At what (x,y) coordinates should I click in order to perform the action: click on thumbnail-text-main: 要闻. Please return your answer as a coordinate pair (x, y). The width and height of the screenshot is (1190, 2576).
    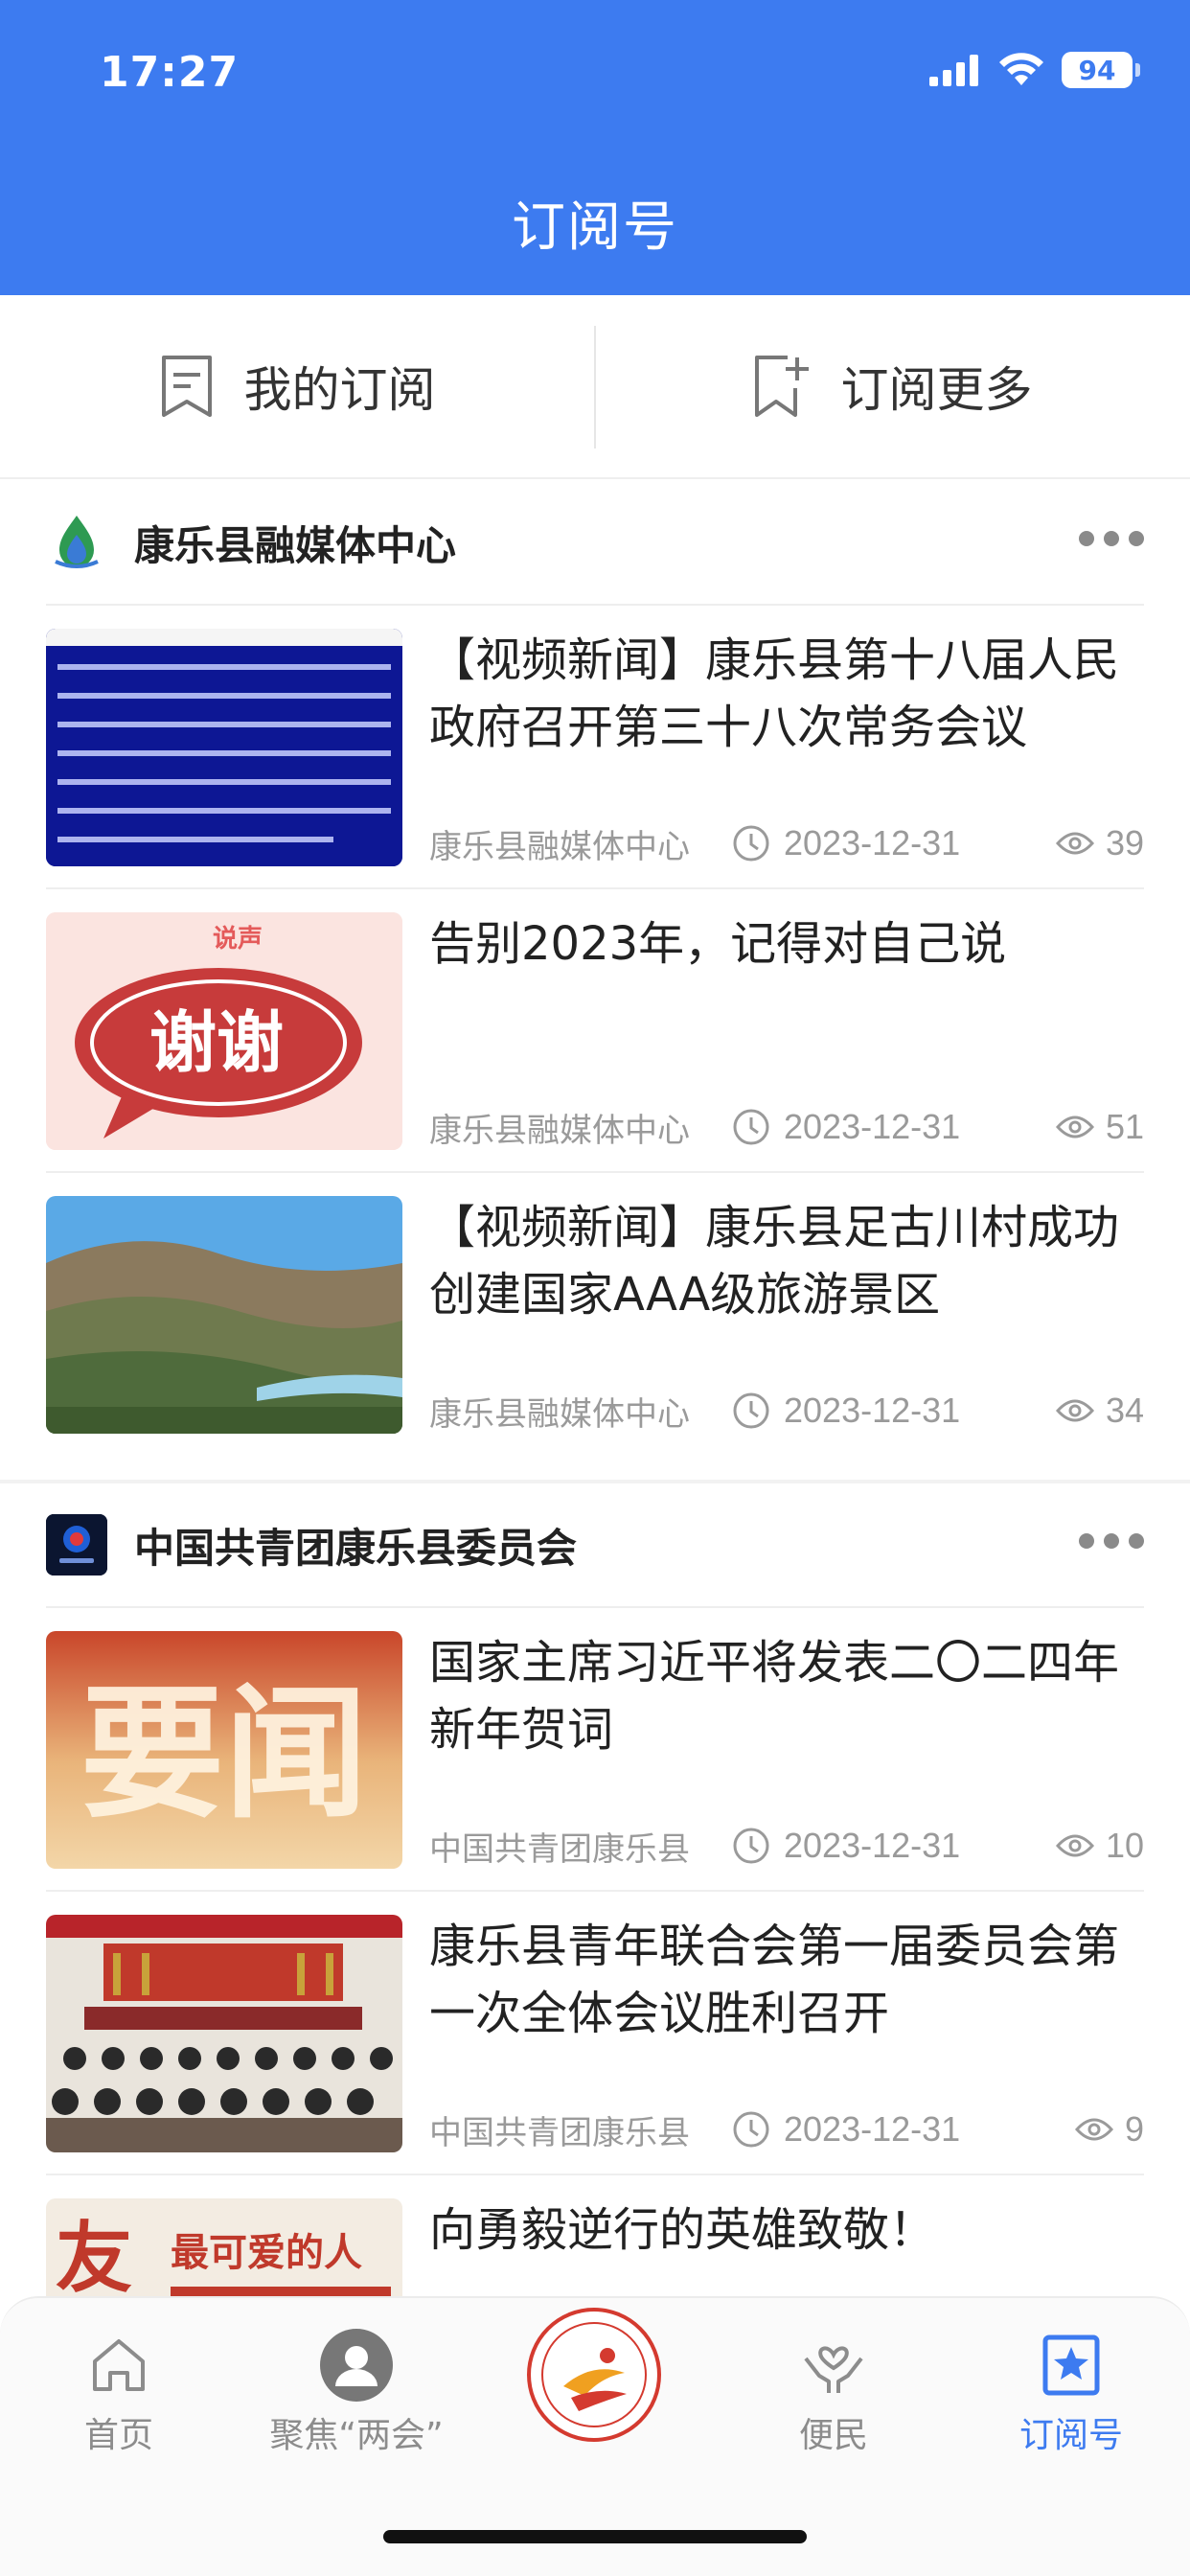
    Looking at the image, I should click on (224, 1753).